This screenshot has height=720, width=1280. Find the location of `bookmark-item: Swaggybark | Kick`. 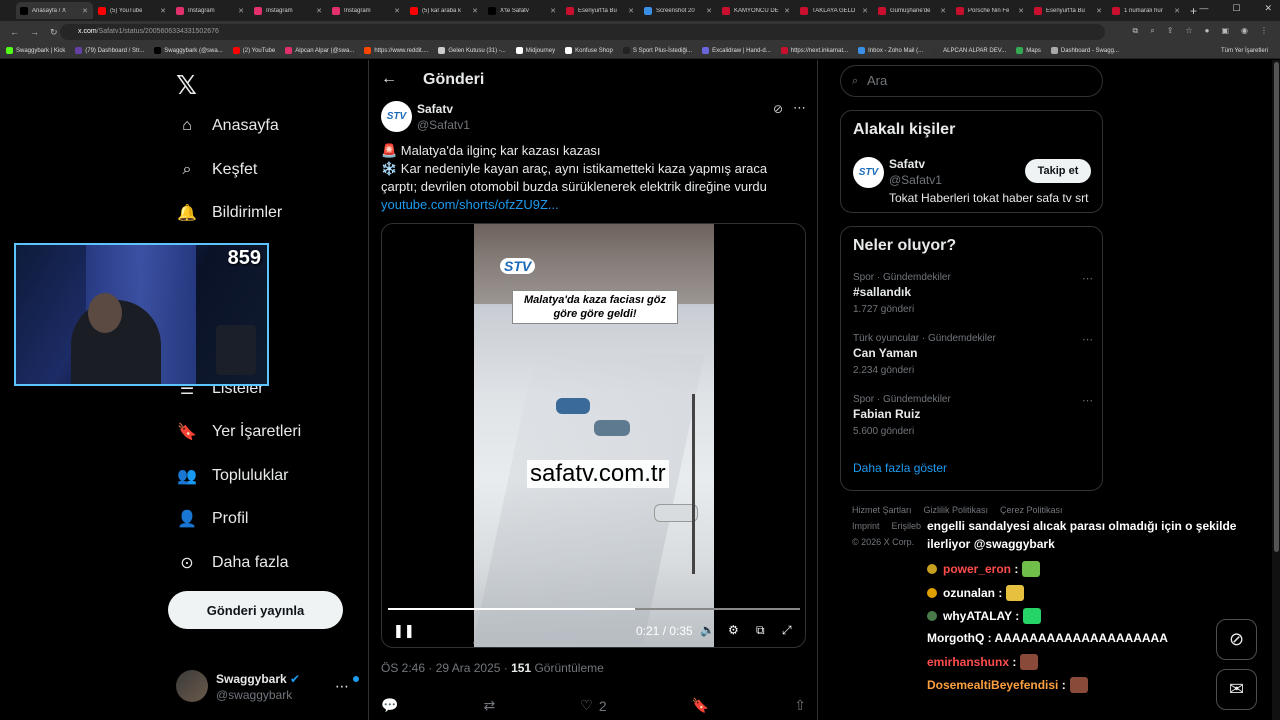

bookmark-item: Swaggybark | Kick is located at coordinates (35, 50).